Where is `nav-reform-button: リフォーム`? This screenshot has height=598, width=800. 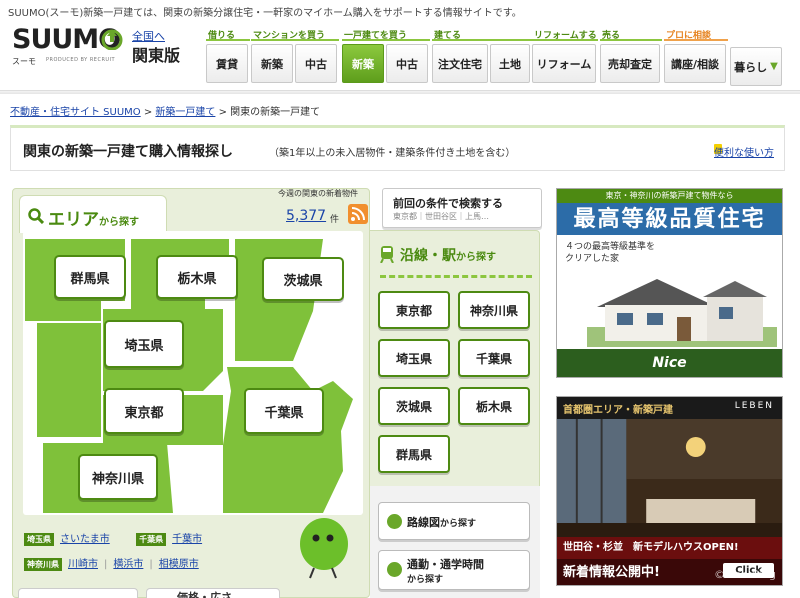
nav-reform-button: リフォーム is located at coordinates (564, 63).